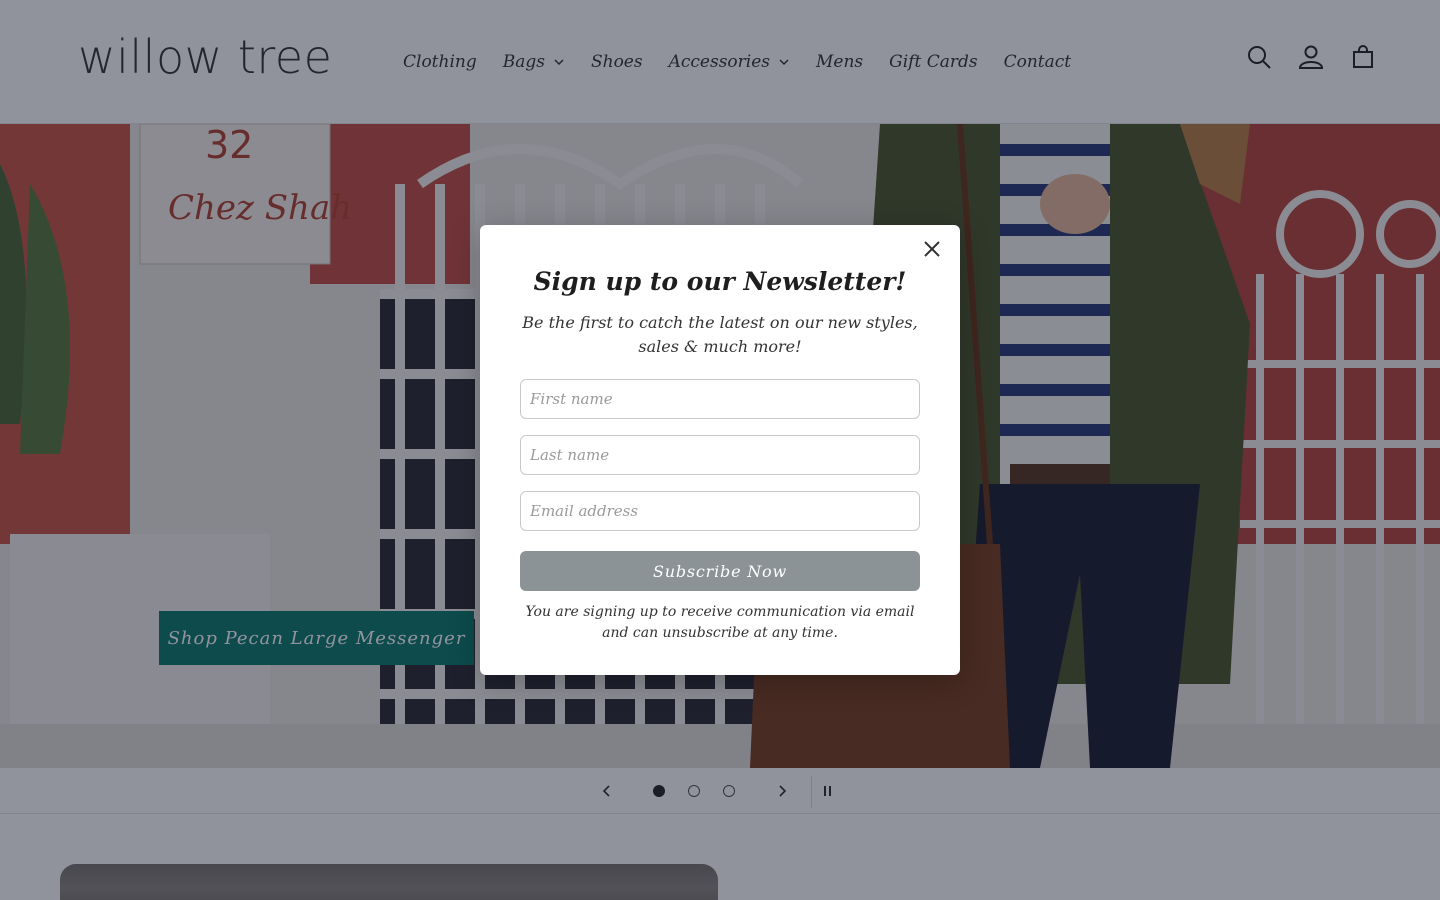 This screenshot has height=900, width=1440. Describe the element at coordinates (720, 455) in the screenshot. I see `last-name-field` at that location.